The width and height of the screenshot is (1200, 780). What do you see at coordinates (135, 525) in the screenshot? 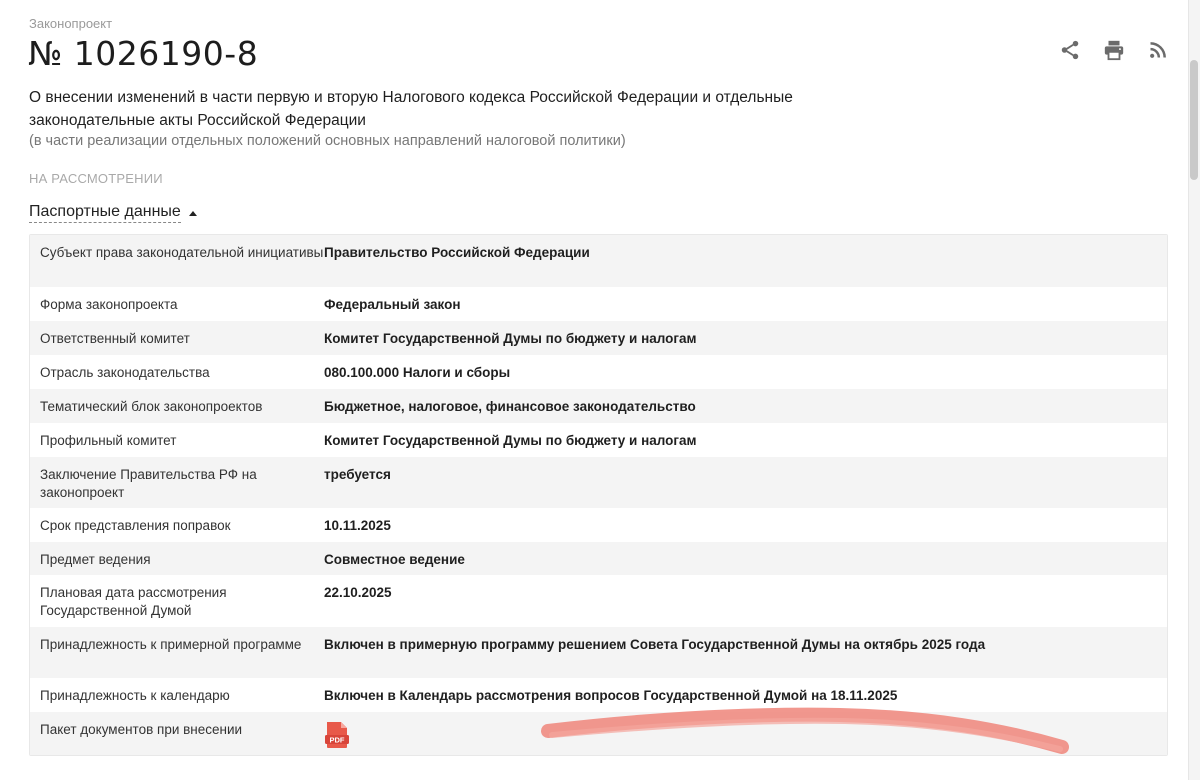
I see `row-key: Срок представления поправок` at bounding box center [135, 525].